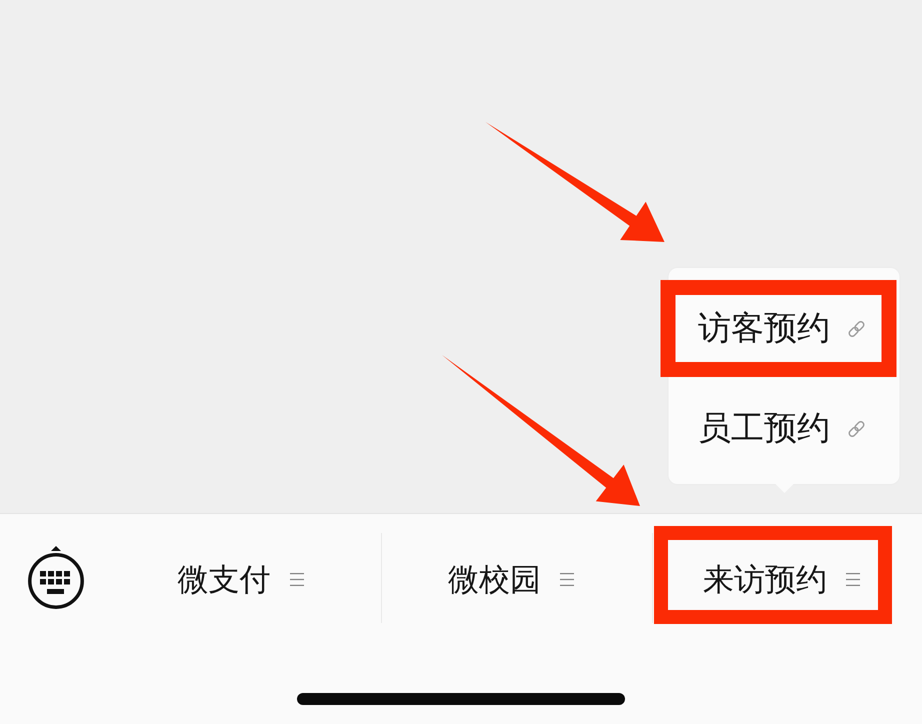  Describe the element at coordinates (781, 575) in the screenshot. I see `menu-item: 来访预约` at that location.